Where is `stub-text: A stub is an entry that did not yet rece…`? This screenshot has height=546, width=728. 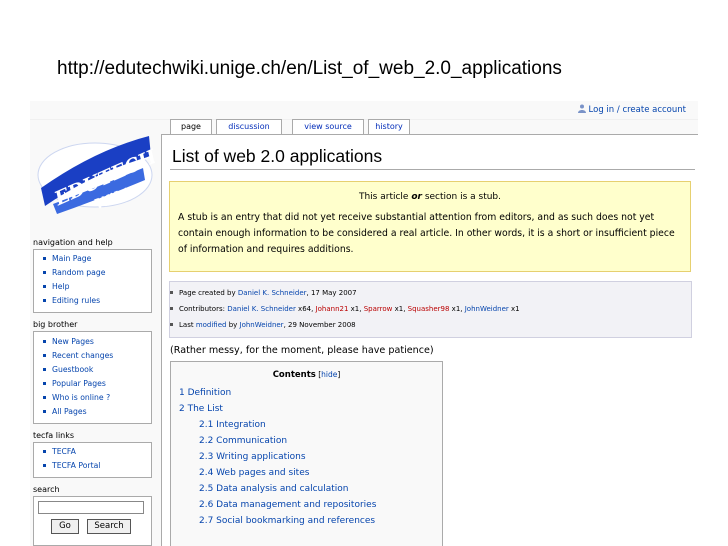 stub-text: A stub is an entry that did not yet rece… is located at coordinates (426, 233).